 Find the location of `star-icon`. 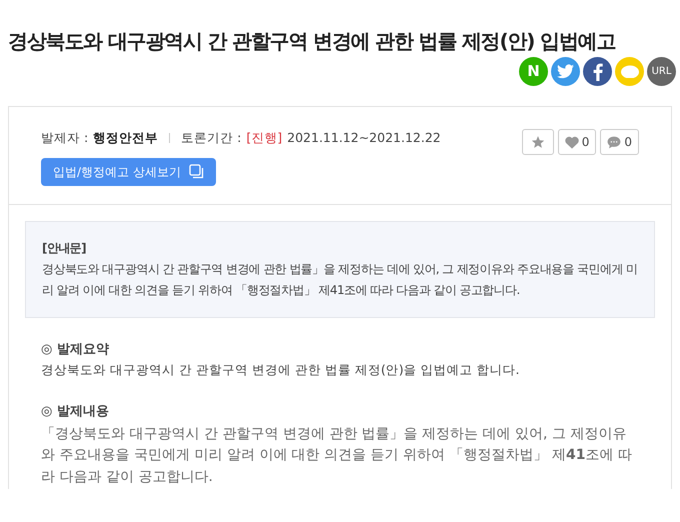

star-icon is located at coordinates (537, 142).